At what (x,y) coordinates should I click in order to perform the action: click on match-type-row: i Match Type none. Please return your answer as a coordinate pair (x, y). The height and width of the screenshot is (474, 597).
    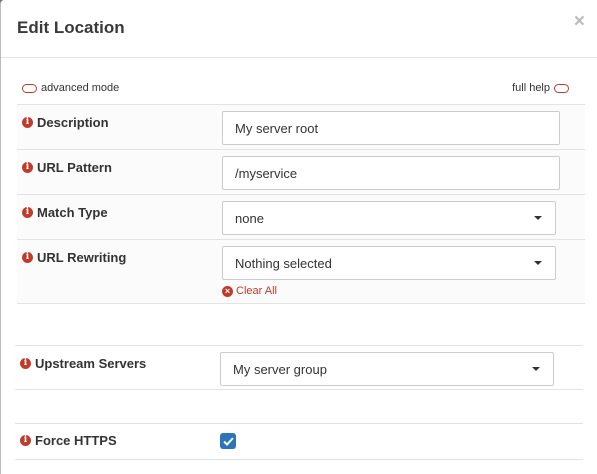
    Looking at the image, I should click on (301, 217).